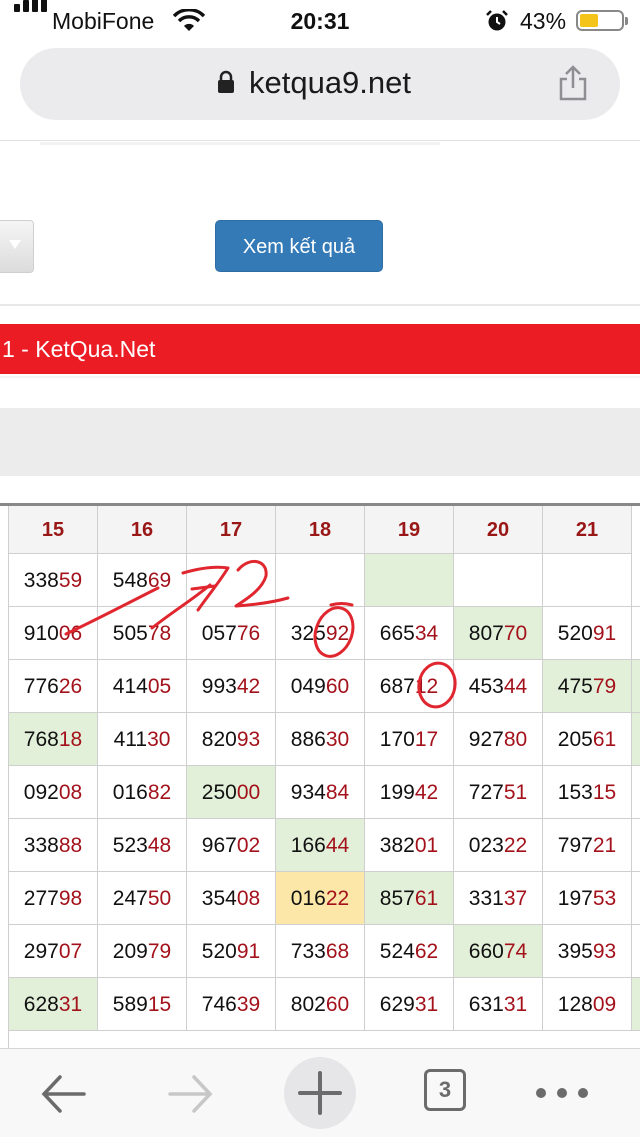 The width and height of the screenshot is (640, 1137). I want to click on number-prefix: 629, so click(397, 1004).